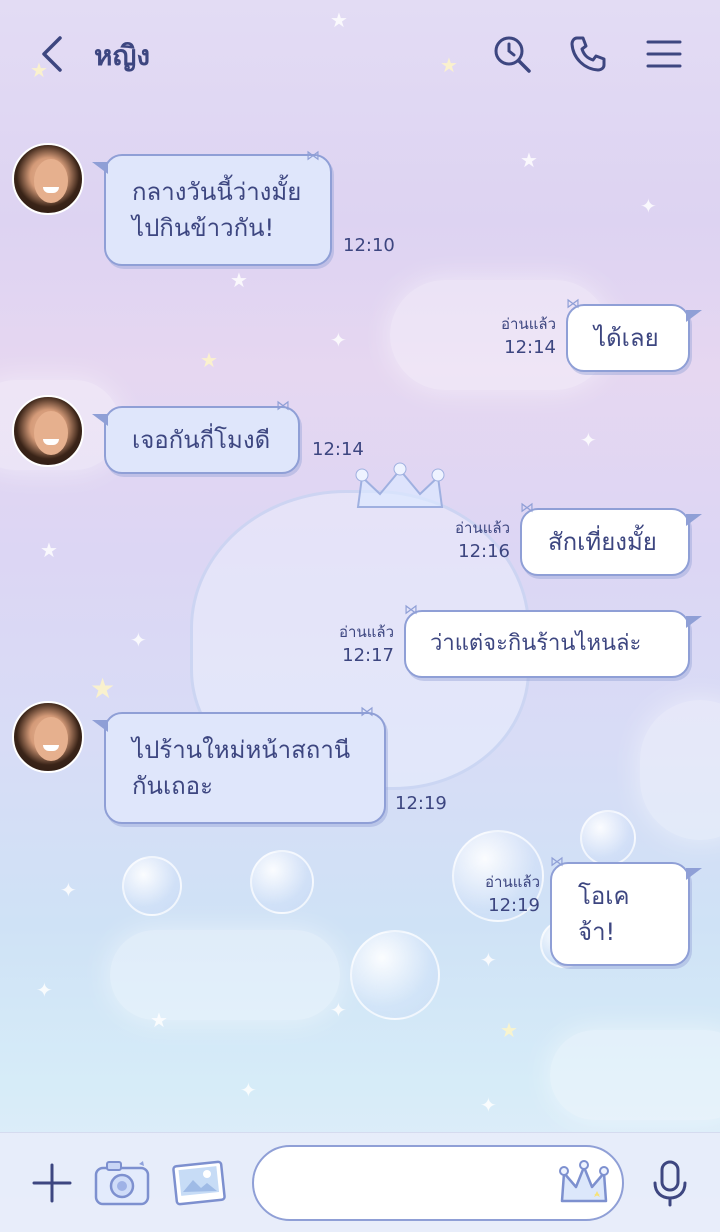 The width and height of the screenshot is (720, 1232). I want to click on back-button, so click(52, 54).